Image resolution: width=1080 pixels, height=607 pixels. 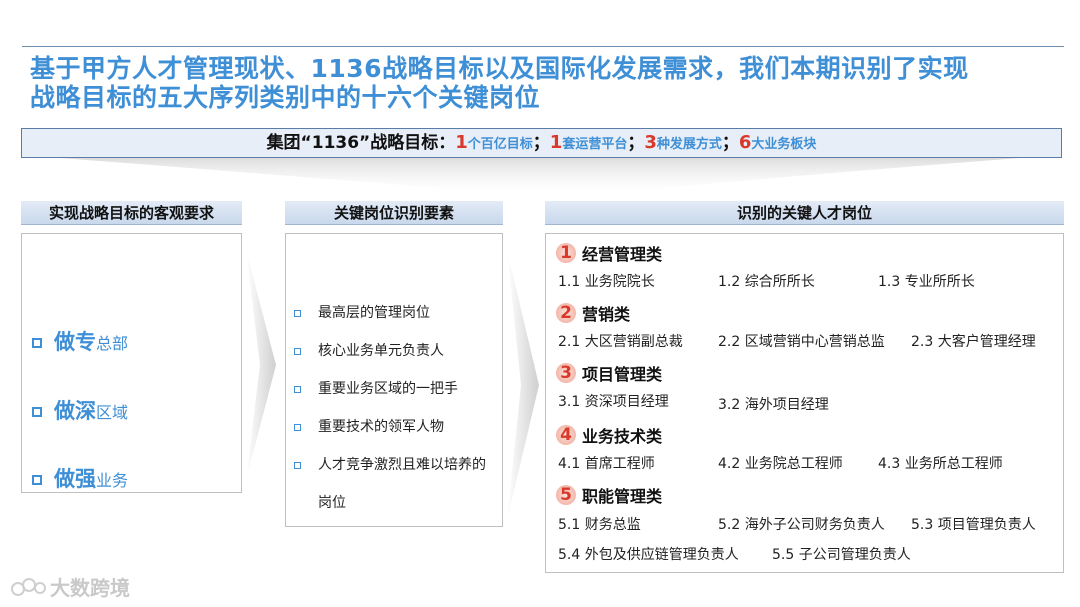 I want to click on number-badge: 3, so click(x=566, y=373).